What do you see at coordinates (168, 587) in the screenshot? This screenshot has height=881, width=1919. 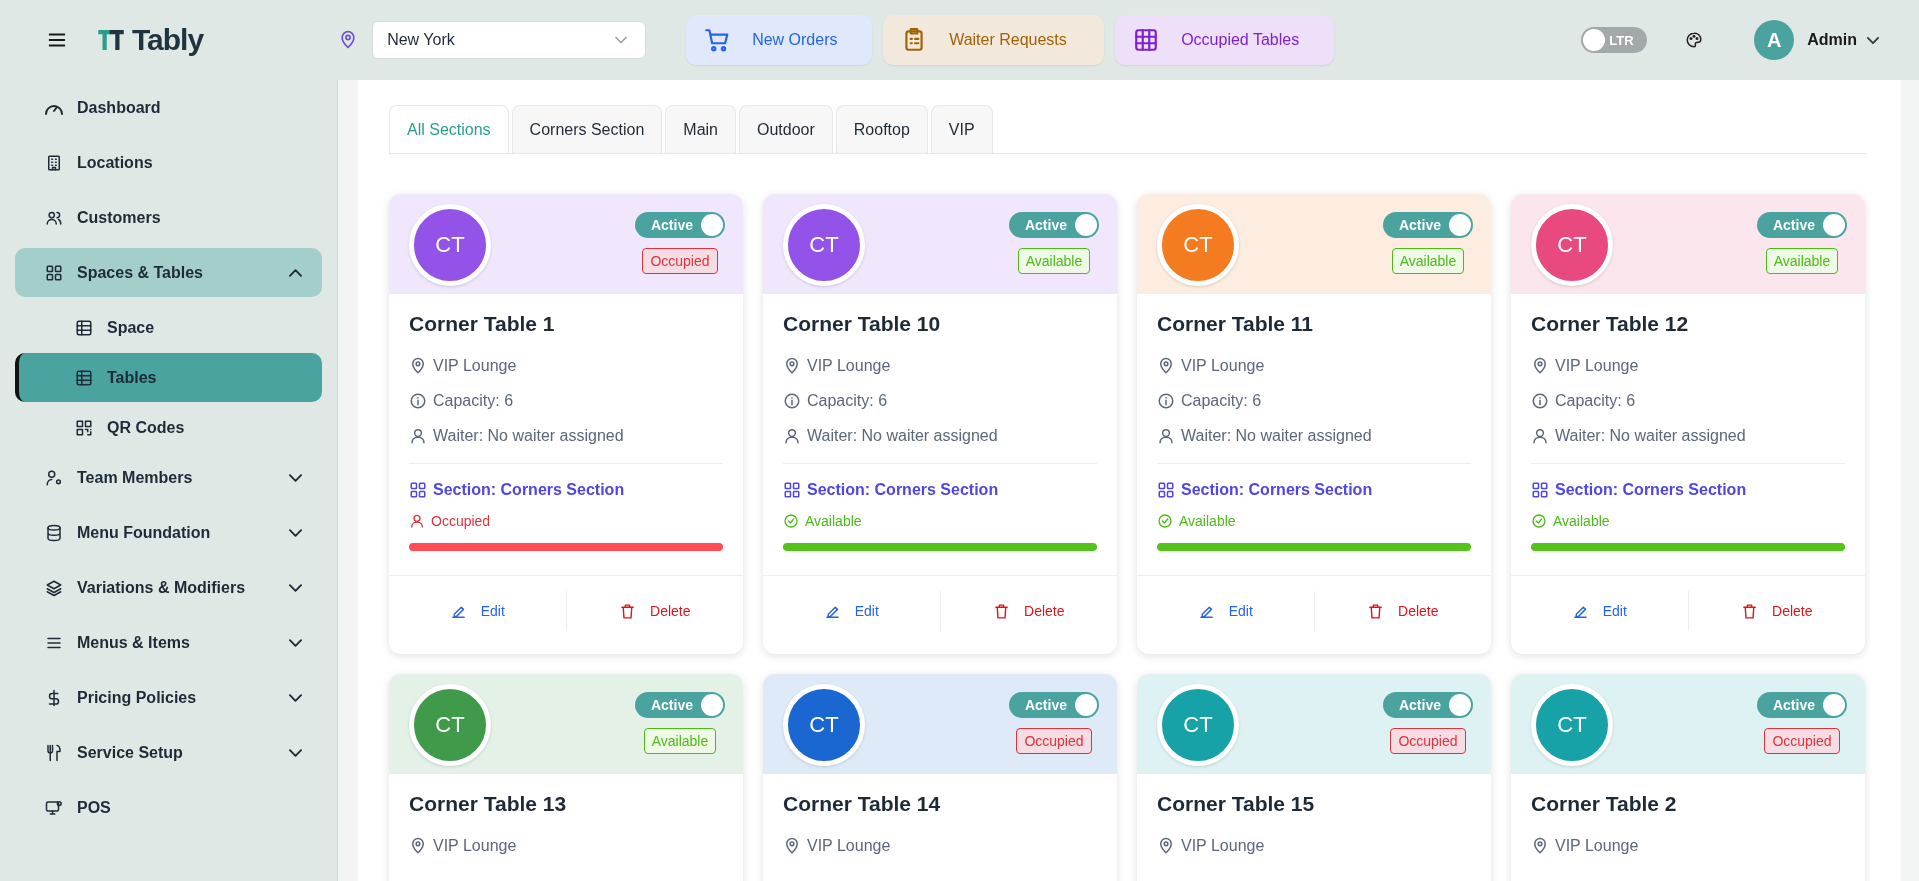 I see `sidebar-item: Variations & Modifiers` at bounding box center [168, 587].